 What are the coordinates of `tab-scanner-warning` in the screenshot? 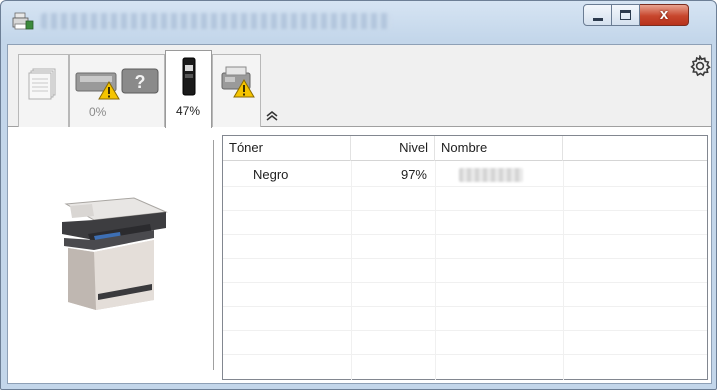 It's located at (236, 90).